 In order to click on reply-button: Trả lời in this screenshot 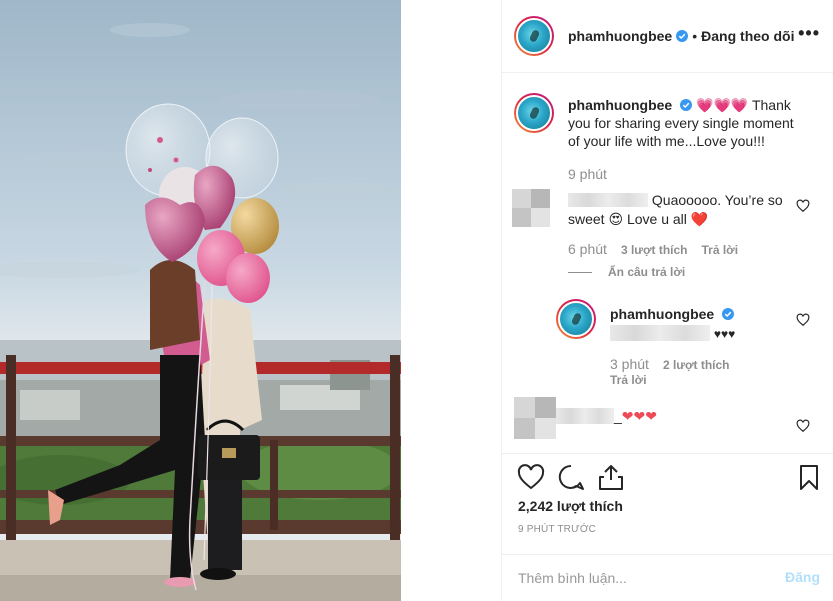, I will do `click(720, 250)`.